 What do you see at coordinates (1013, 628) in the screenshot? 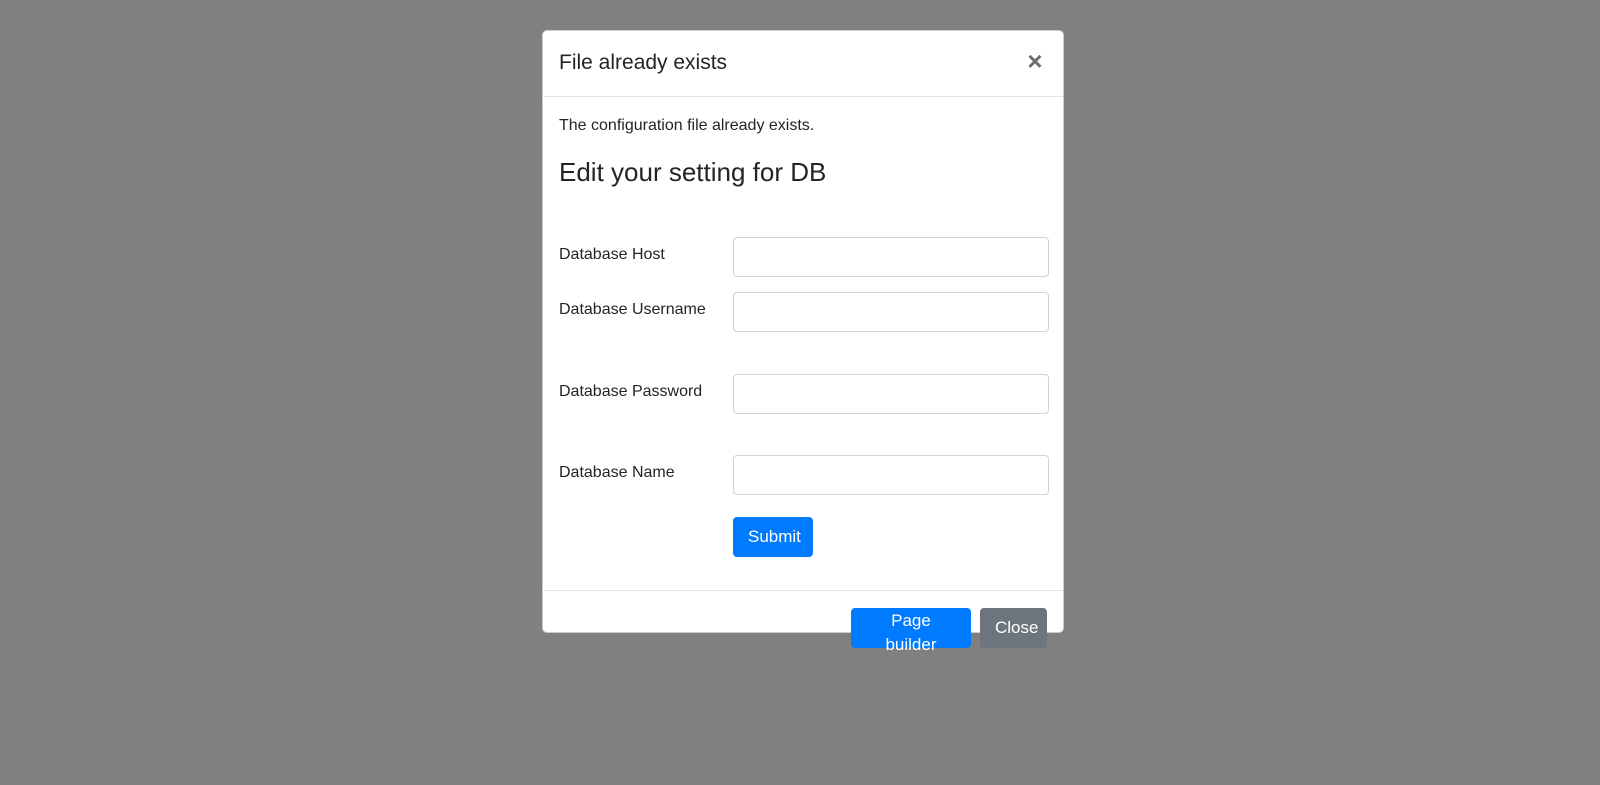
I see `close-button: Close` at bounding box center [1013, 628].